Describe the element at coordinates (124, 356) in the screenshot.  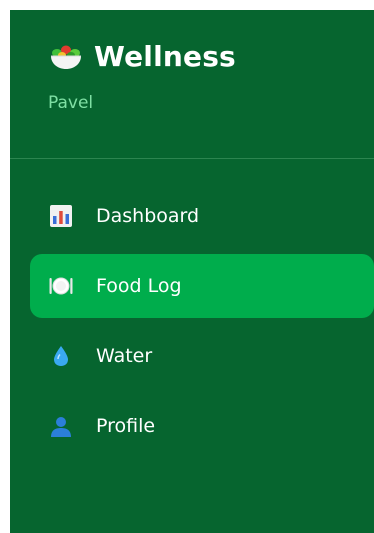
I see `sidebar-item-label: Water` at that location.